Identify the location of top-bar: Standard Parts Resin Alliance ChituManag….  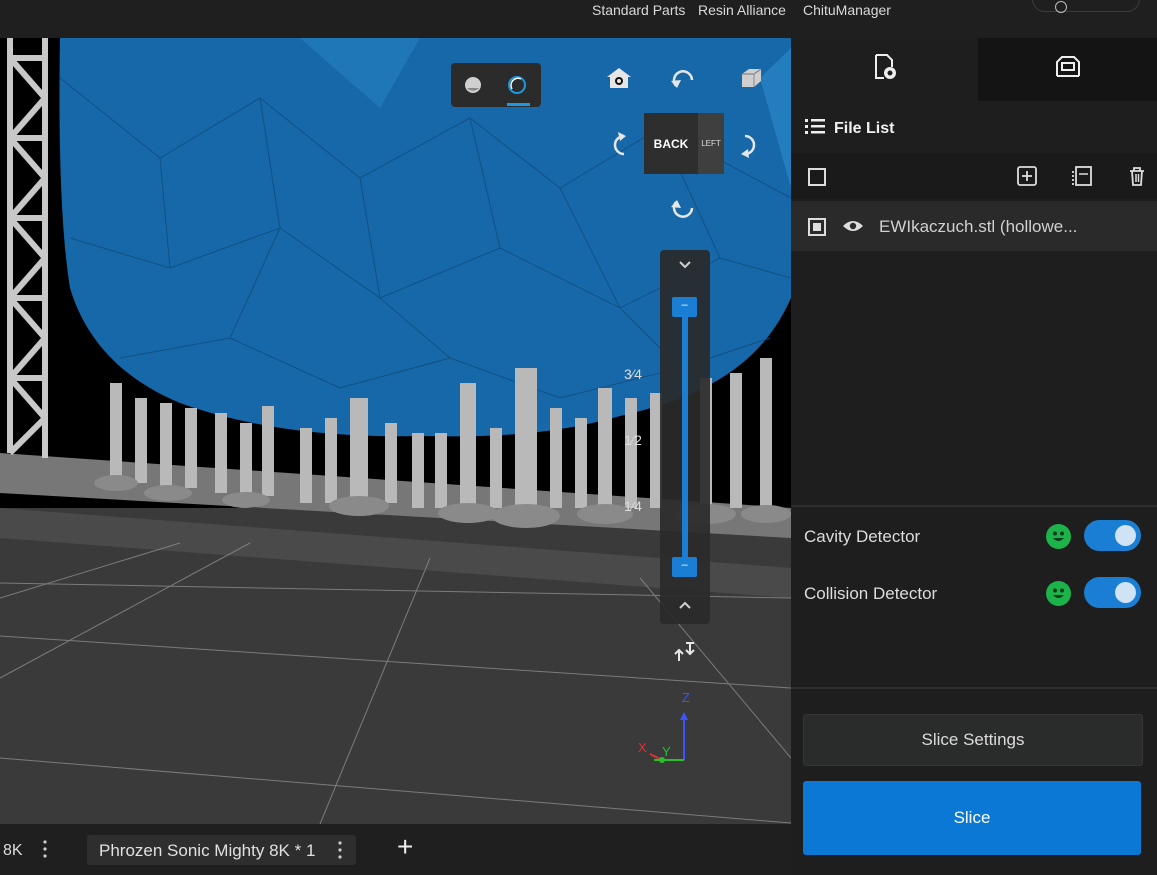
(578, 19).